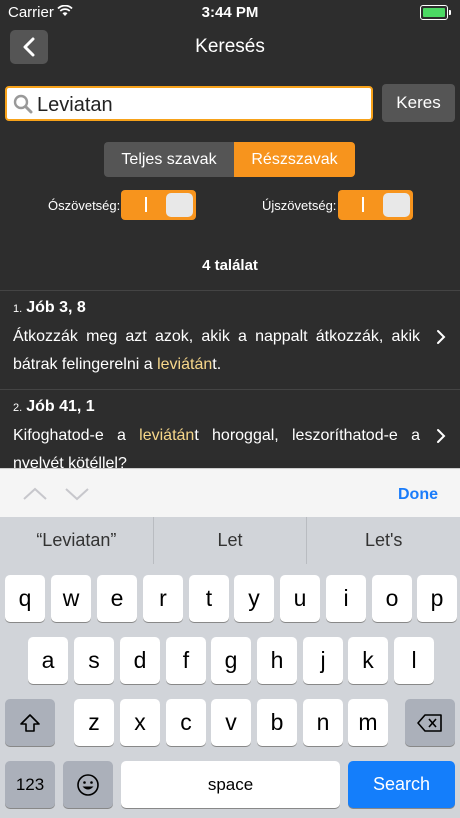 The height and width of the screenshot is (818, 460). What do you see at coordinates (30, 784) in the screenshot?
I see `numbers-key: 123` at bounding box center [30, 784].